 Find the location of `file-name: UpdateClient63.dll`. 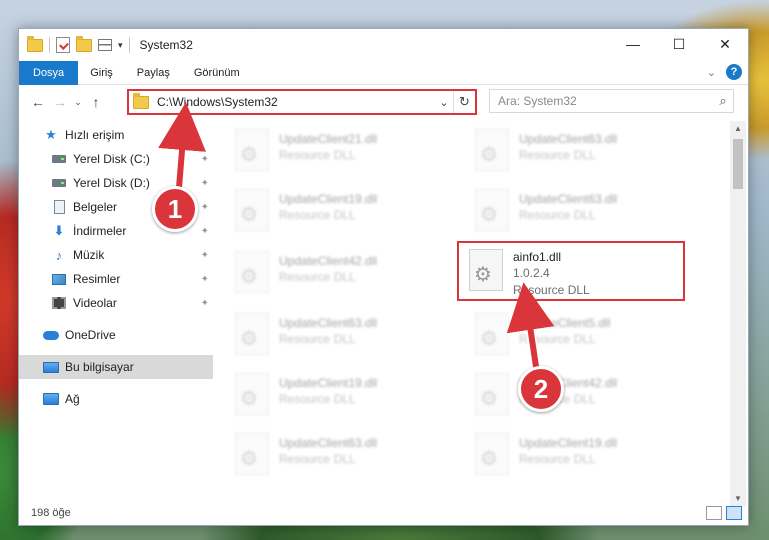

file-name: UpdateClient63.dll is located at coordinates (328, 443).